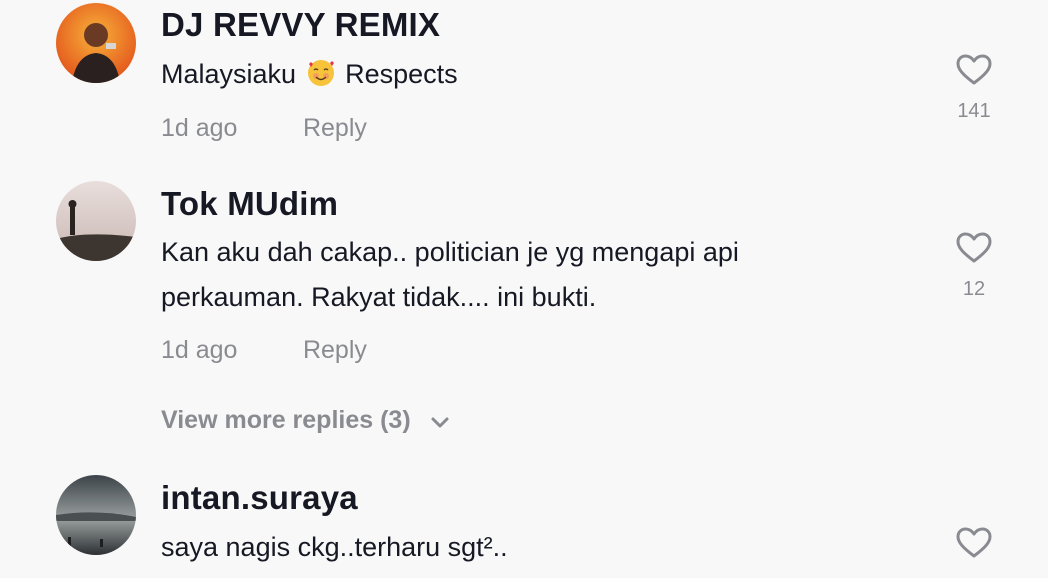 The image size is (1048, 578). Describe the element at coordinates (974, 289) in the screenshot. I see `like-count: 12` at that location.